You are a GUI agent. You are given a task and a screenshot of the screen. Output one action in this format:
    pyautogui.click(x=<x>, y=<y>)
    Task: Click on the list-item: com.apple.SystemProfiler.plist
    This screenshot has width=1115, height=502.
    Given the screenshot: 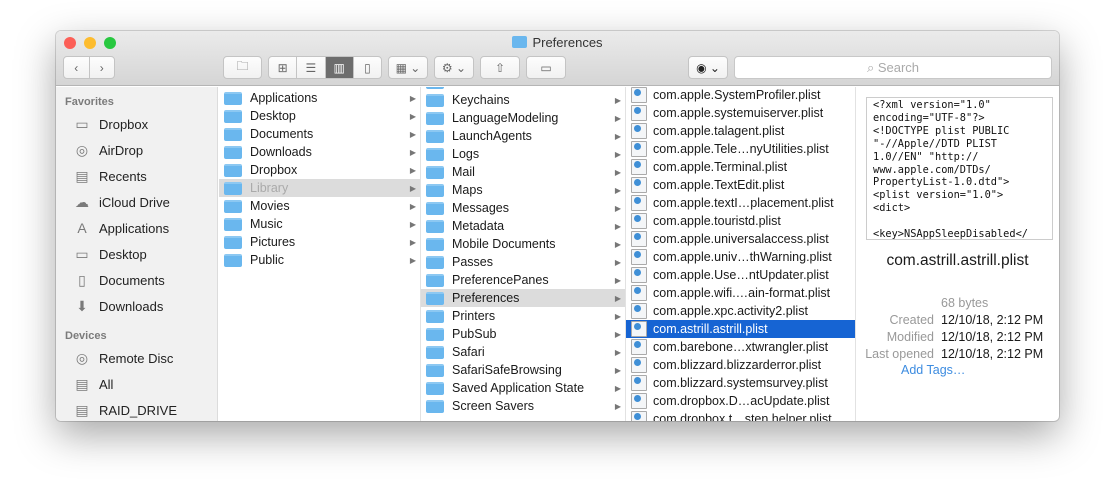 What is the action you would take?
    pyautogui.click(x=740, y=95)
    